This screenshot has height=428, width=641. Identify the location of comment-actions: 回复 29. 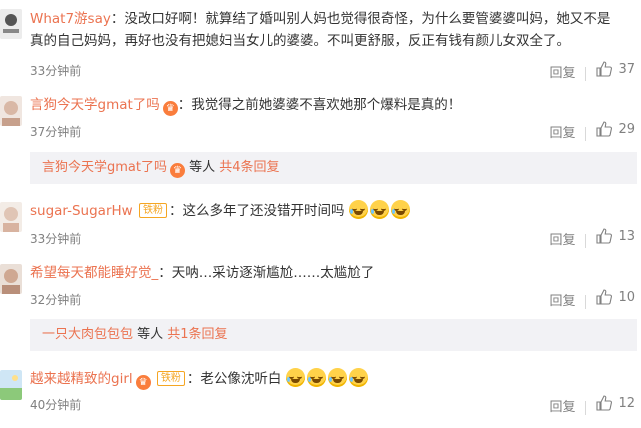
(592, 131).